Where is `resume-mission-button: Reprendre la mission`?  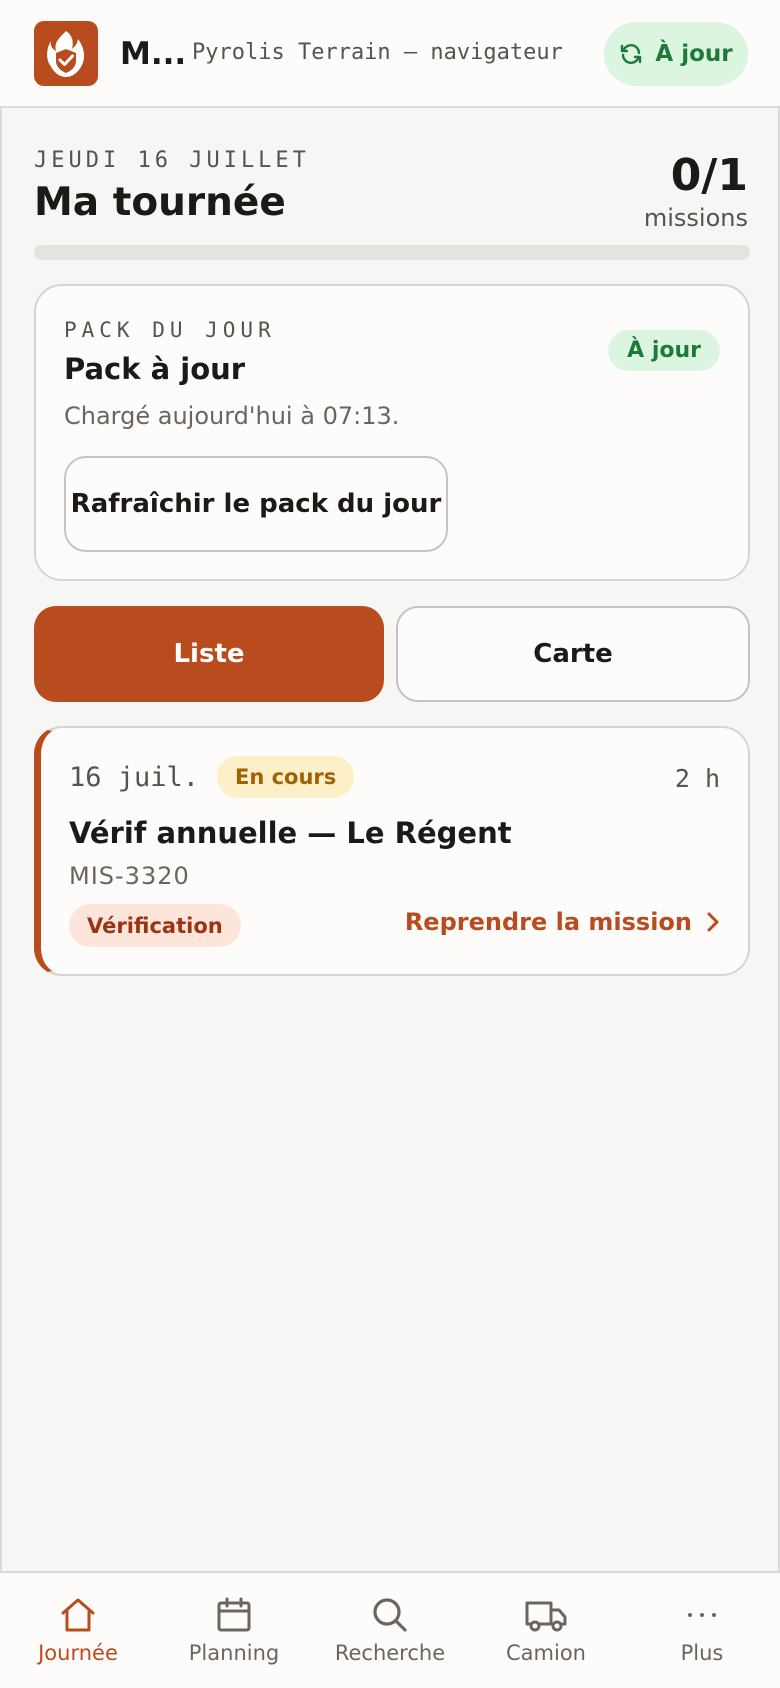 resume-mission-button: Reprendre la mission is located at coordinates (562, 922).